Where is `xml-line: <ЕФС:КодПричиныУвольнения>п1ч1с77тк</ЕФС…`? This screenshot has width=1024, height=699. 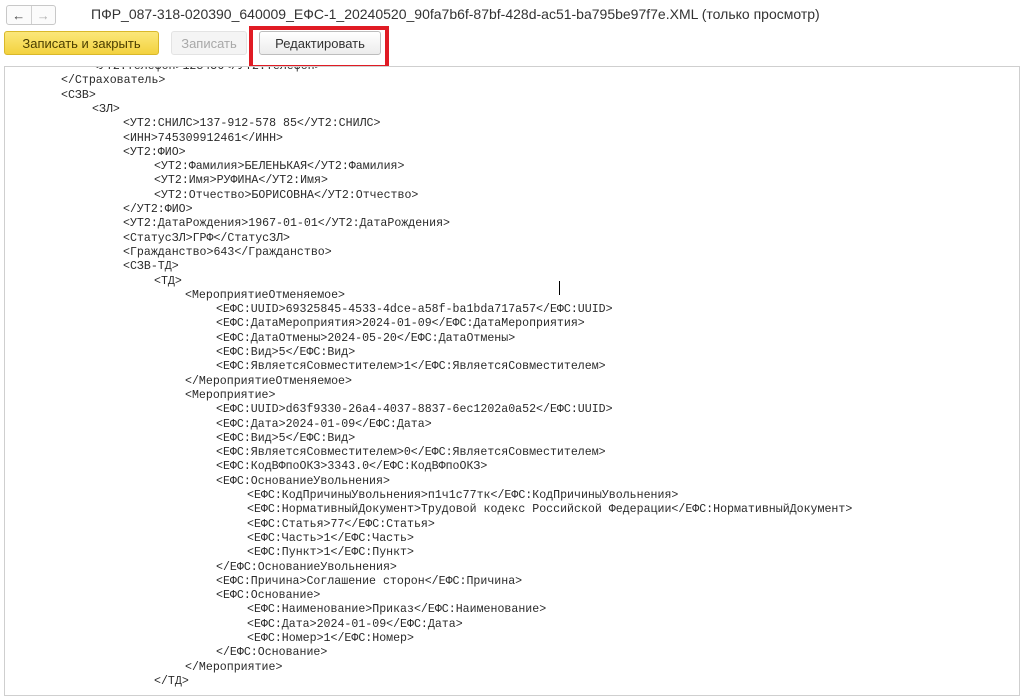 xml-line: <ЕФС:КодПричиныУвольнения>п1ч1с77тк</ЕФС… is located at coordinates (463, 495).